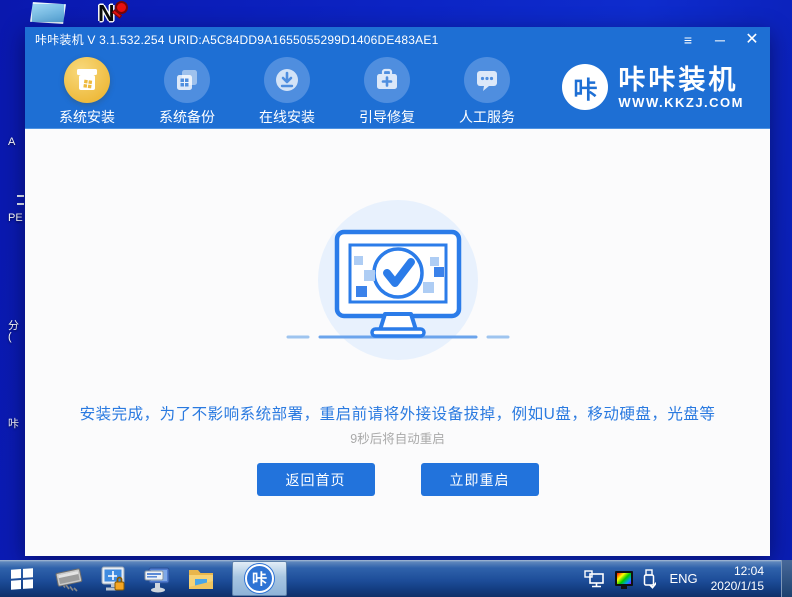 The height and width of the screenshot is (597, 792). I want to click on nav-label: 在线安装, so click(287, 117).